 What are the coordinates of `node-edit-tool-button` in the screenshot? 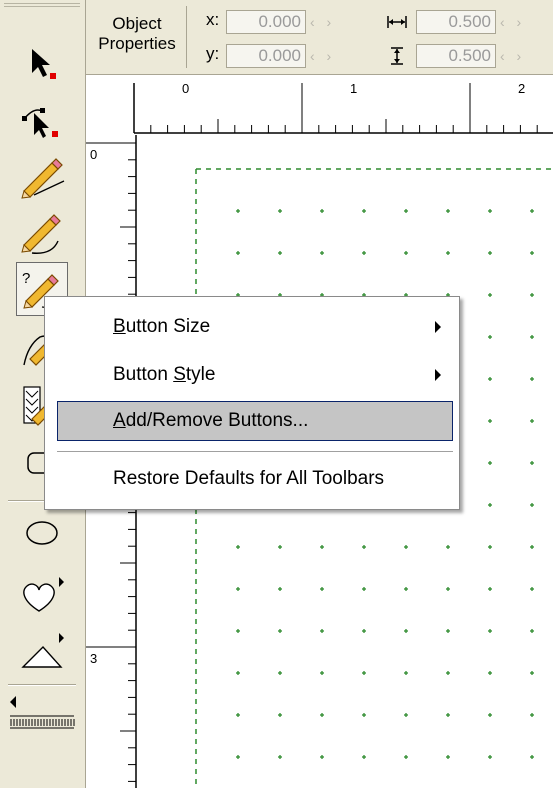 It's located at (42, 119).